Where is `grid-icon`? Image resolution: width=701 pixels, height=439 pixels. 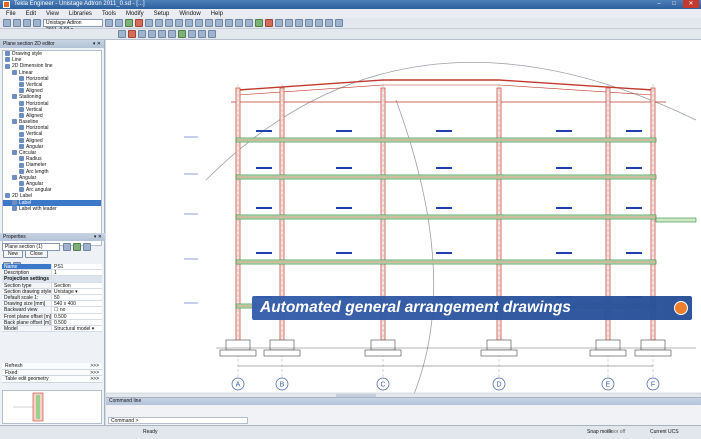
grid-icon is located at coordinates (249, 23).